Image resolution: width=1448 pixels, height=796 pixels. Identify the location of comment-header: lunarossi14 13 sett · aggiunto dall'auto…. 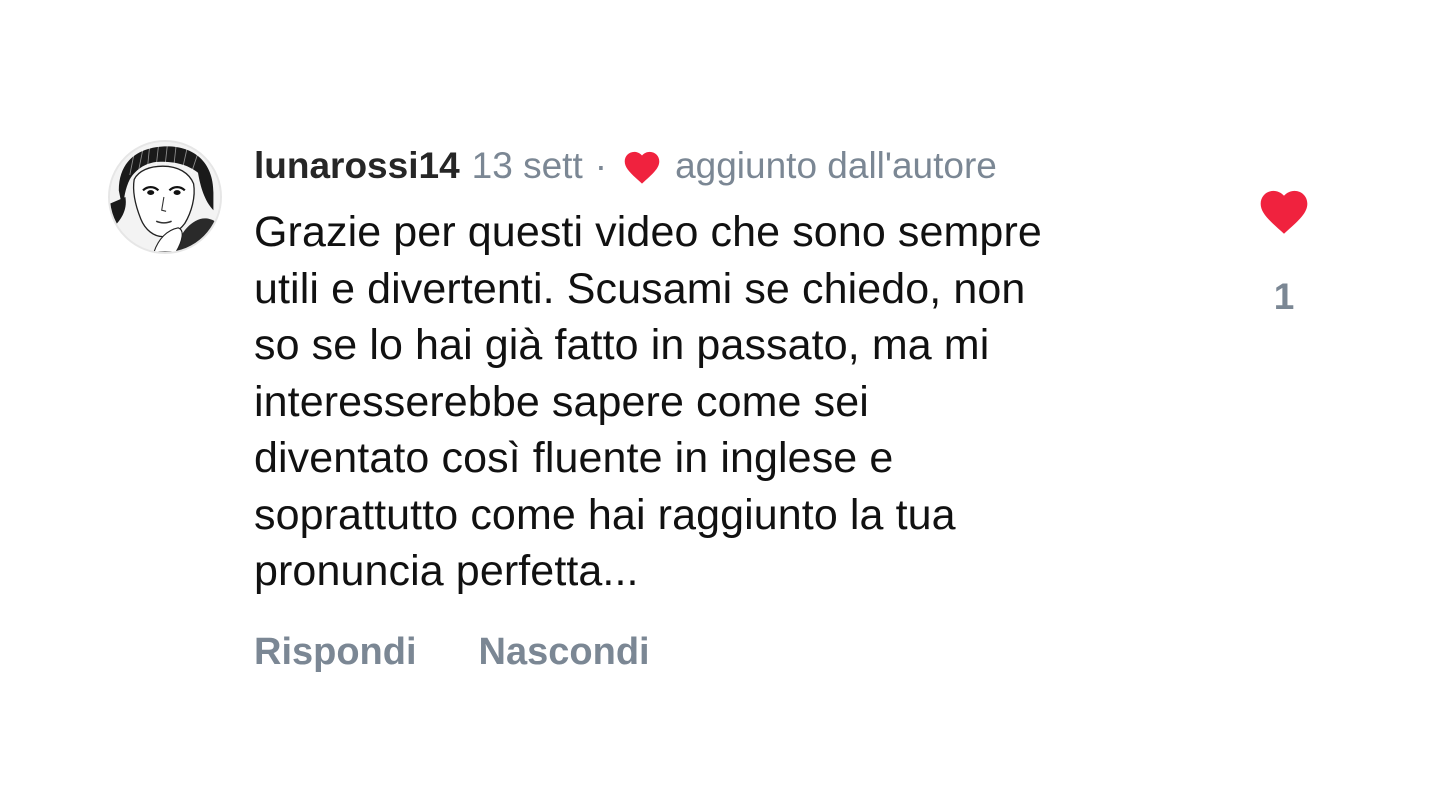
(625, 166).